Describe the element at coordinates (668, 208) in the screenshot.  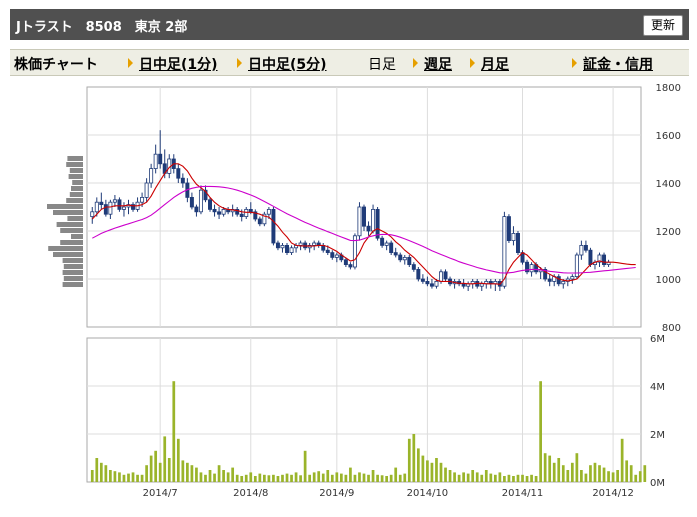
I see `price-axis-labels: 1800 1600 1400 1200 1000 800` at that location.